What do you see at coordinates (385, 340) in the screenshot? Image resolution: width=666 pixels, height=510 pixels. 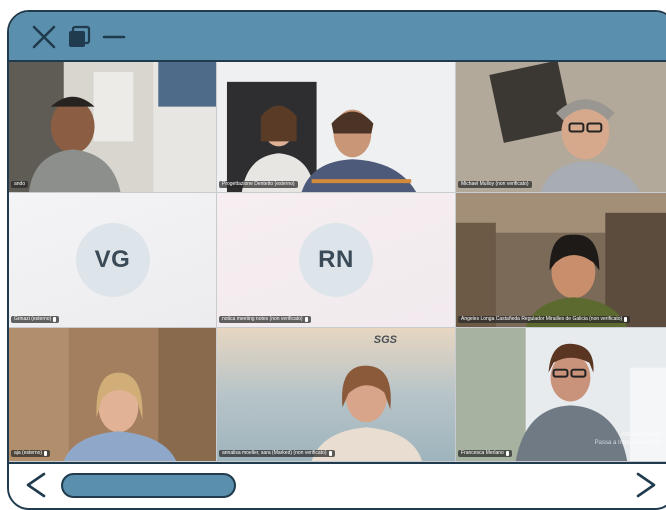 I see `company-logo: SGS` at bounding box center [385, 340].